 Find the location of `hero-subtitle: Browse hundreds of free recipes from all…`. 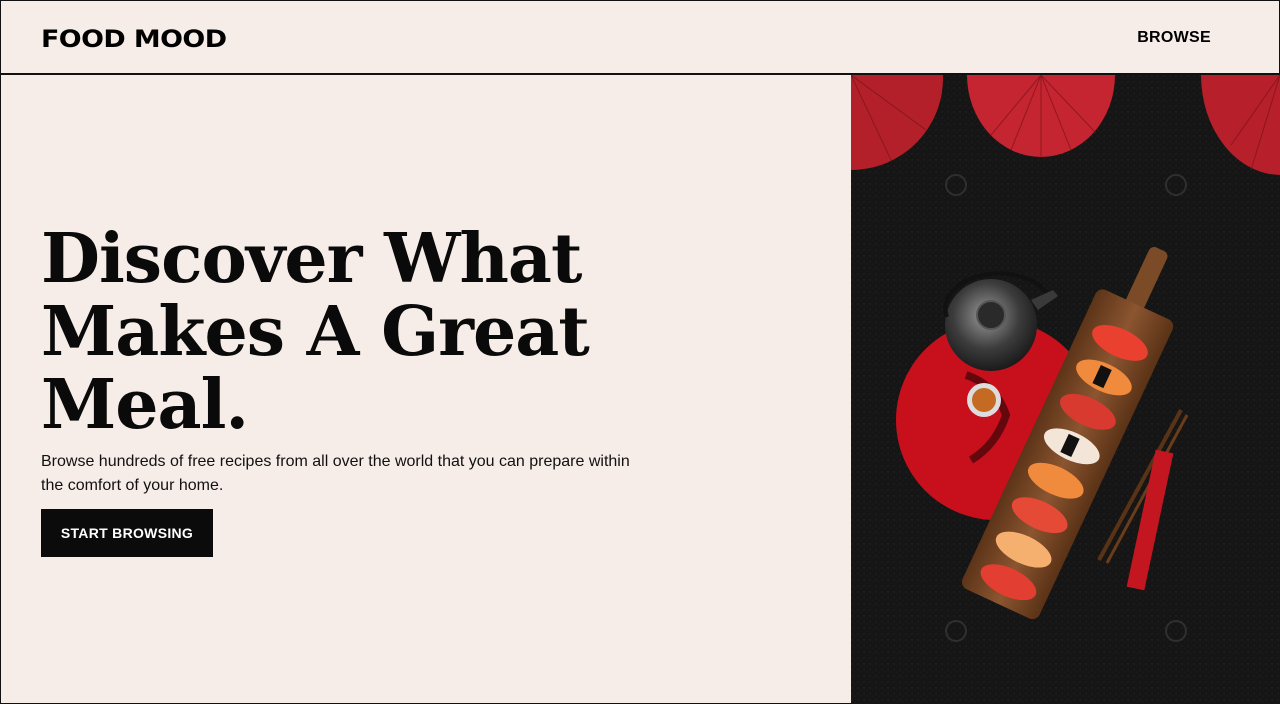

hero-subtitle: Browse hundreds of free recipes from all… is located at coordinates (335, 473).